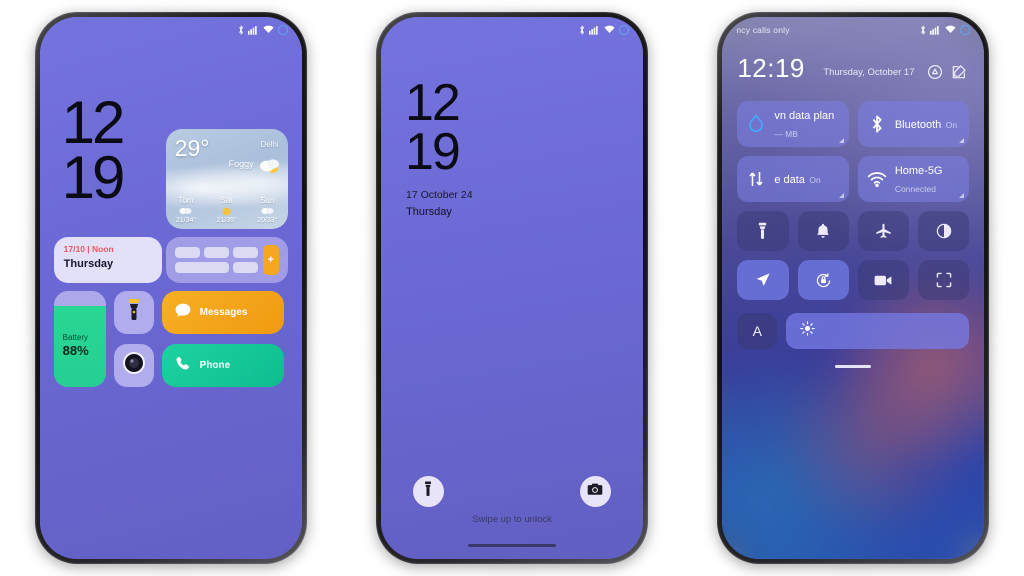 This screenshot has width=1024, height=576. Describe the element at coordinates (594, 30) in the screenshot. I see `signal-icon` at that location.